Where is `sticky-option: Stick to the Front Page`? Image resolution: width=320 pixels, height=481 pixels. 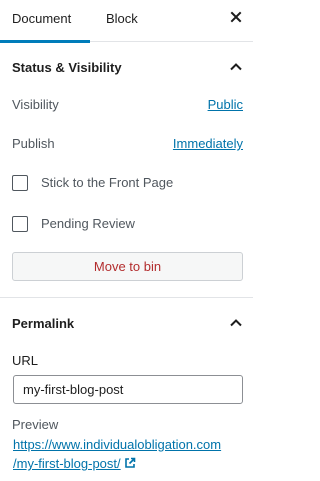
sticky-option: Stick to the Front Page is located at coordinates (112, 184).